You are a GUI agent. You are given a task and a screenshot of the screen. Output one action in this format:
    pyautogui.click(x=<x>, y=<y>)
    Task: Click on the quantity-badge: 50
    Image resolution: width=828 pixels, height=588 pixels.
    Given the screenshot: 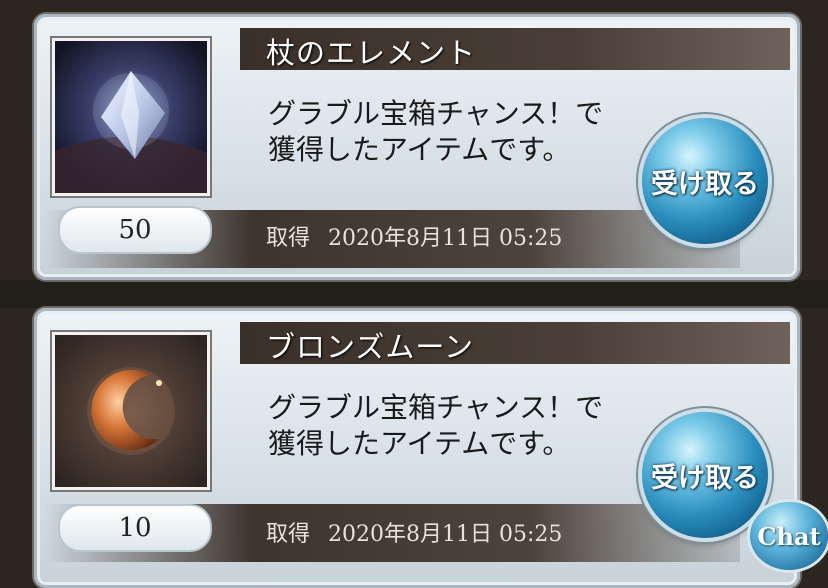 What is the action you would take?
    pyautogui.click(x=135, y=230)
    